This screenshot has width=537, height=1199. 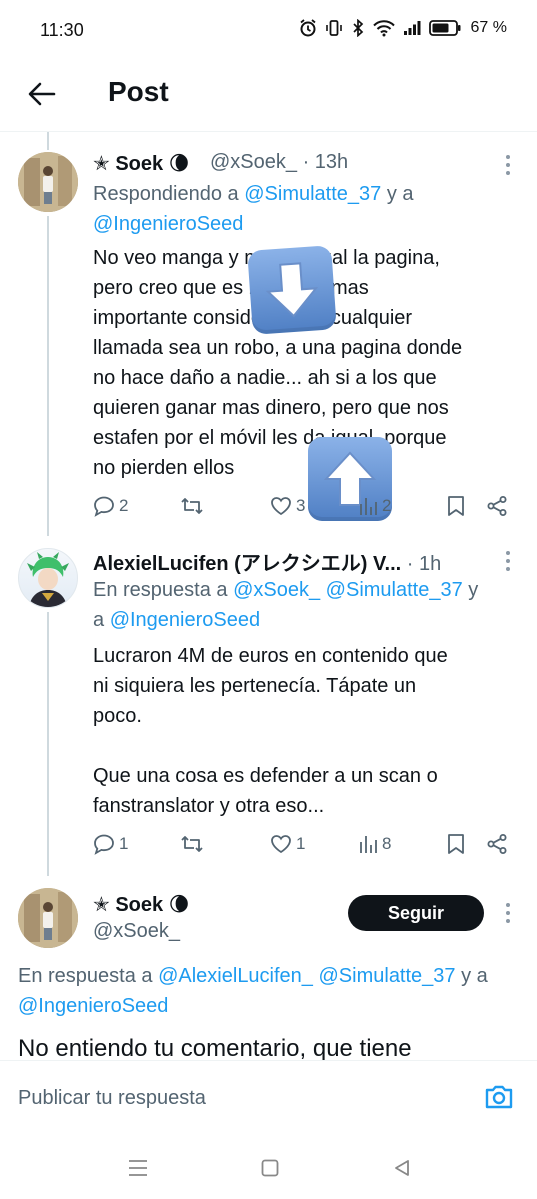 I want to click on signal-icon, so click(x=412, y=28).